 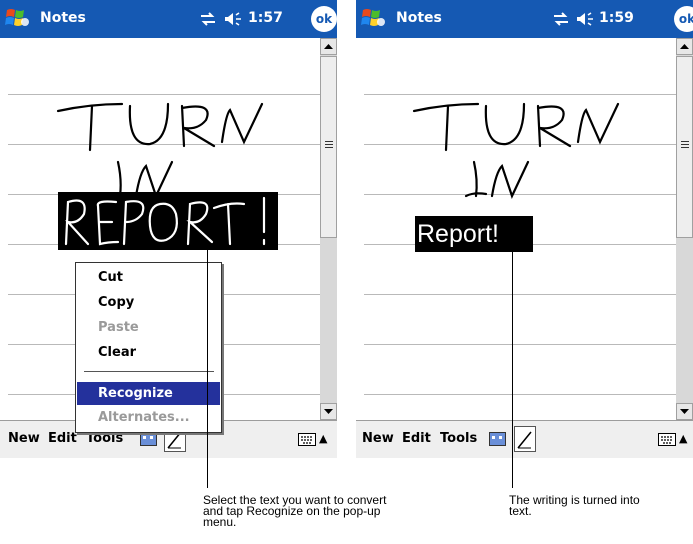 What do you see at coordinates (524, 19) in the screenshot?
I see `title-bar: Notes 1:59 ok` at bounding box center [524, 19].